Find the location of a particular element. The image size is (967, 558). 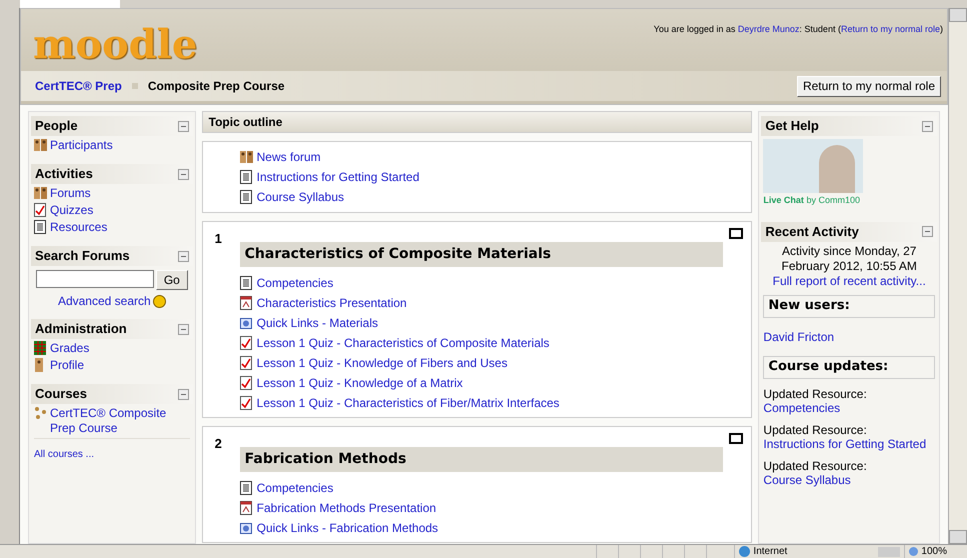

block-title: Courses is located at coordinates (61, 394).